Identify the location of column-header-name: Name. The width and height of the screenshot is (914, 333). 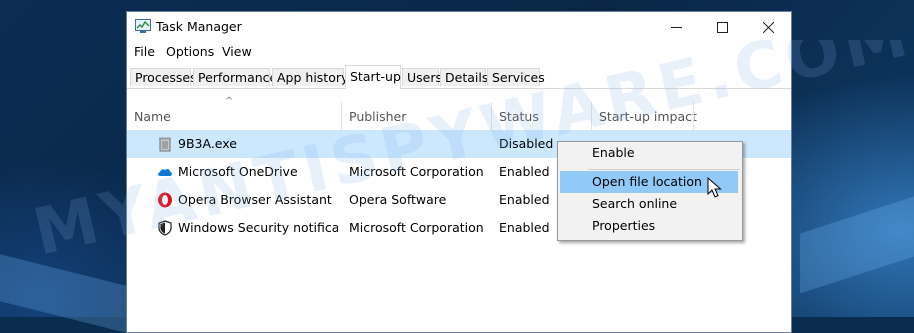
(152, 117).